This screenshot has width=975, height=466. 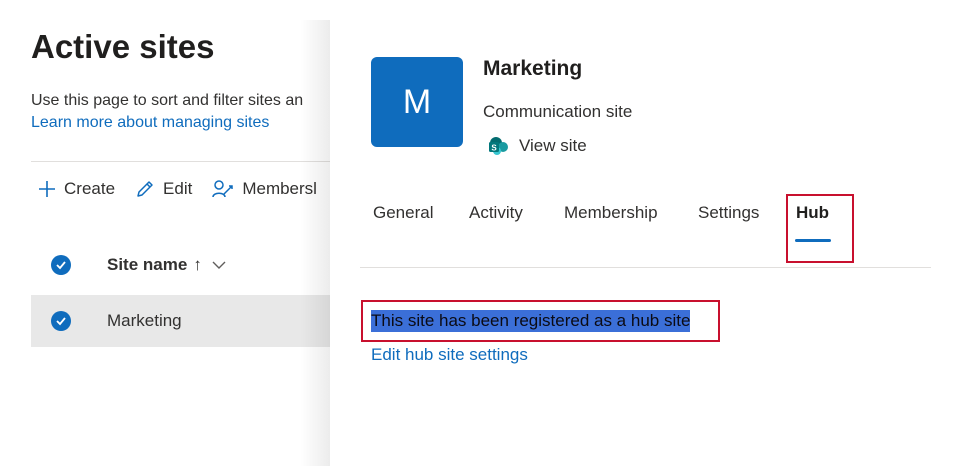 I want to click on view-site-link: S View site, so click(x=537, y=146).